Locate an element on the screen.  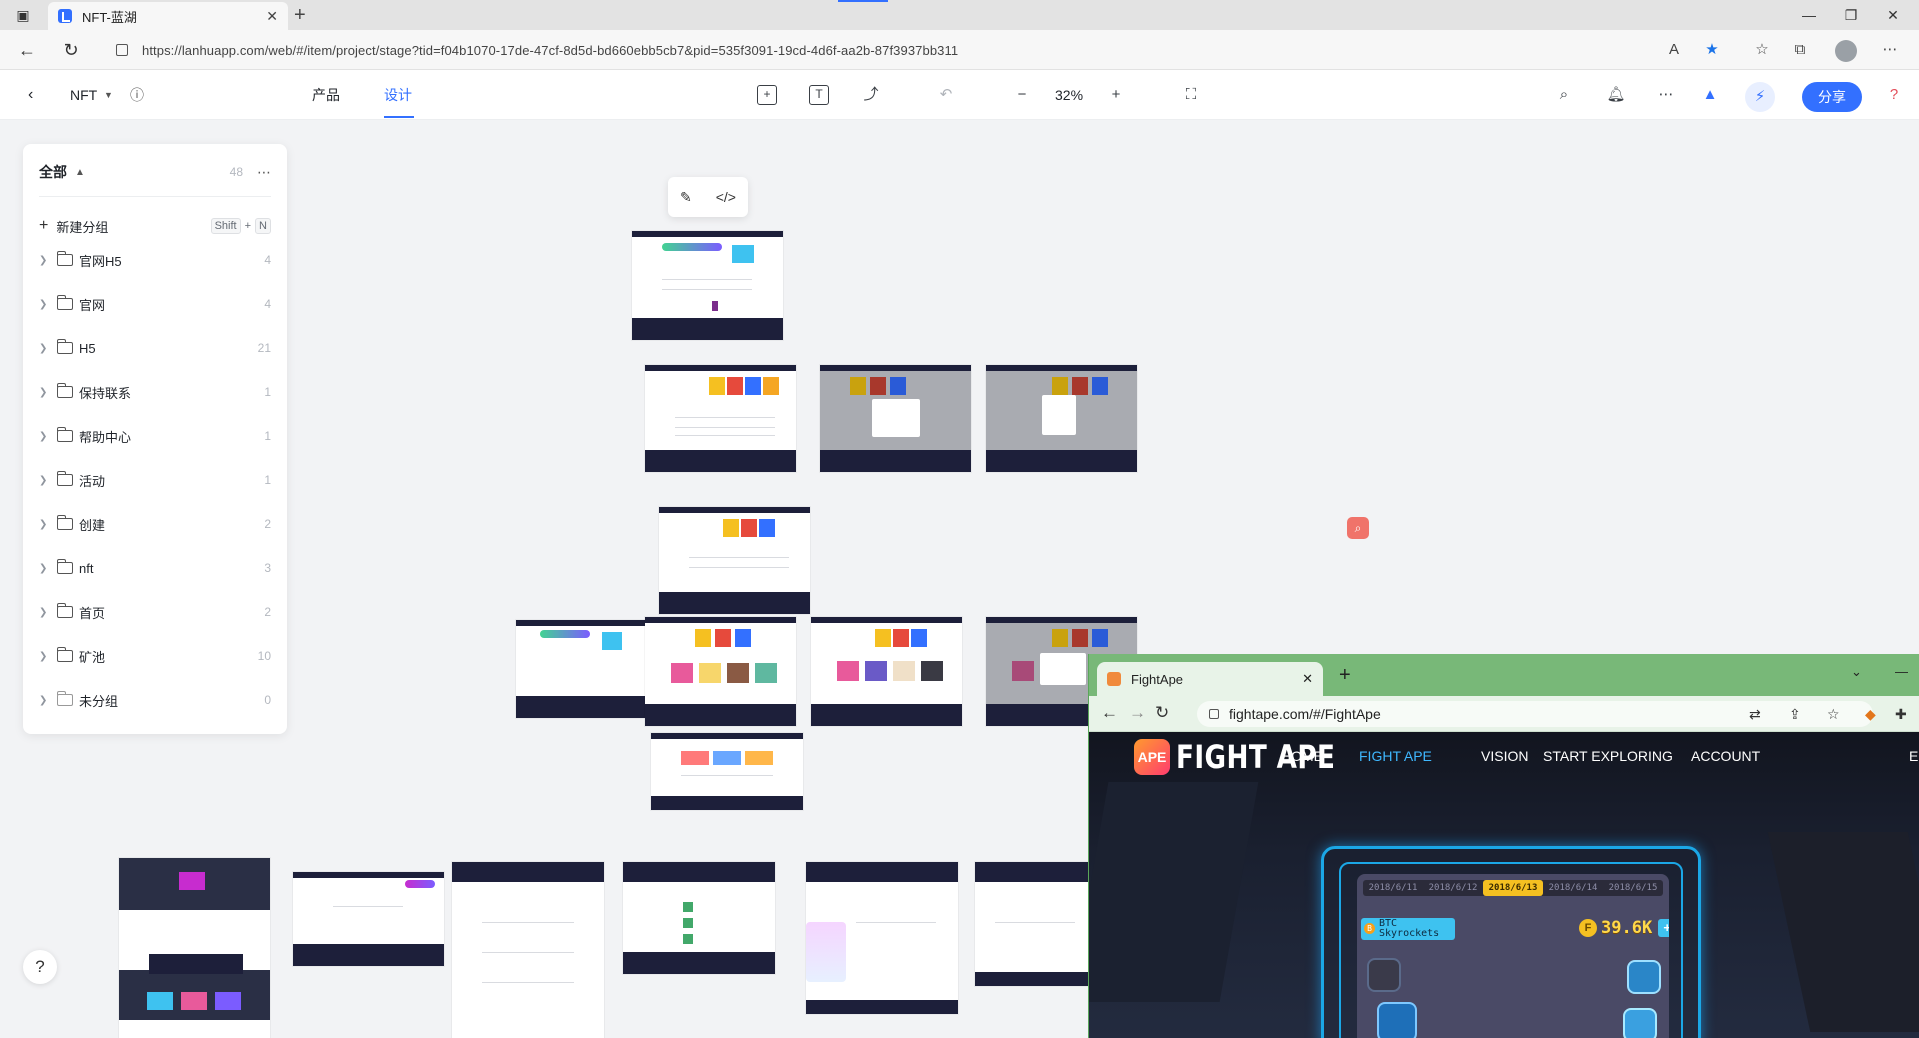
text-tool-icon: T is located at coordinates (819, 95).